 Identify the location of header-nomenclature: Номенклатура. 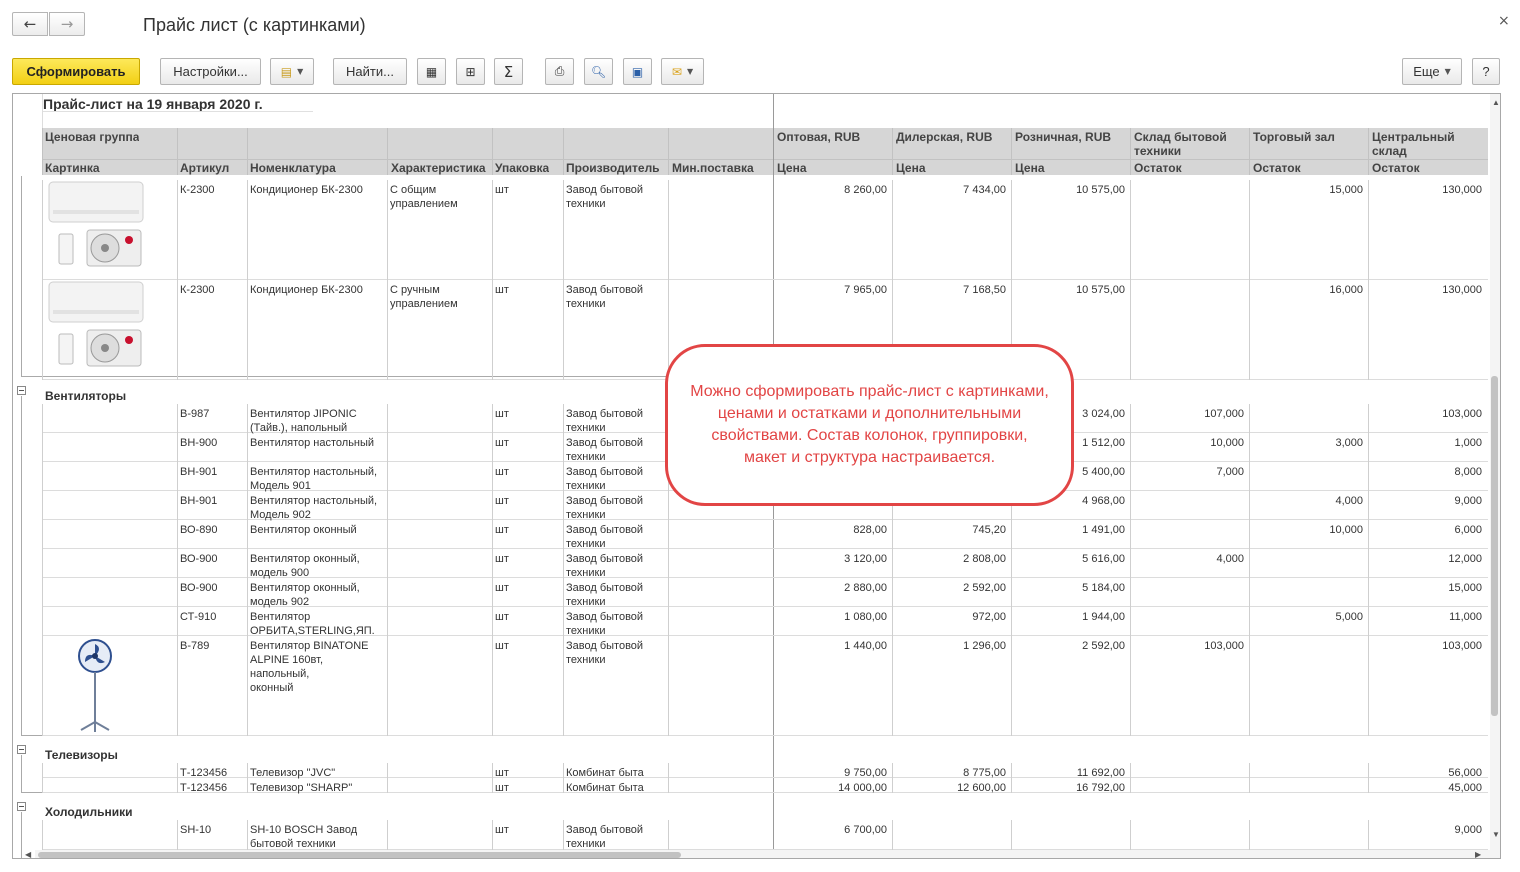
(293, 168).